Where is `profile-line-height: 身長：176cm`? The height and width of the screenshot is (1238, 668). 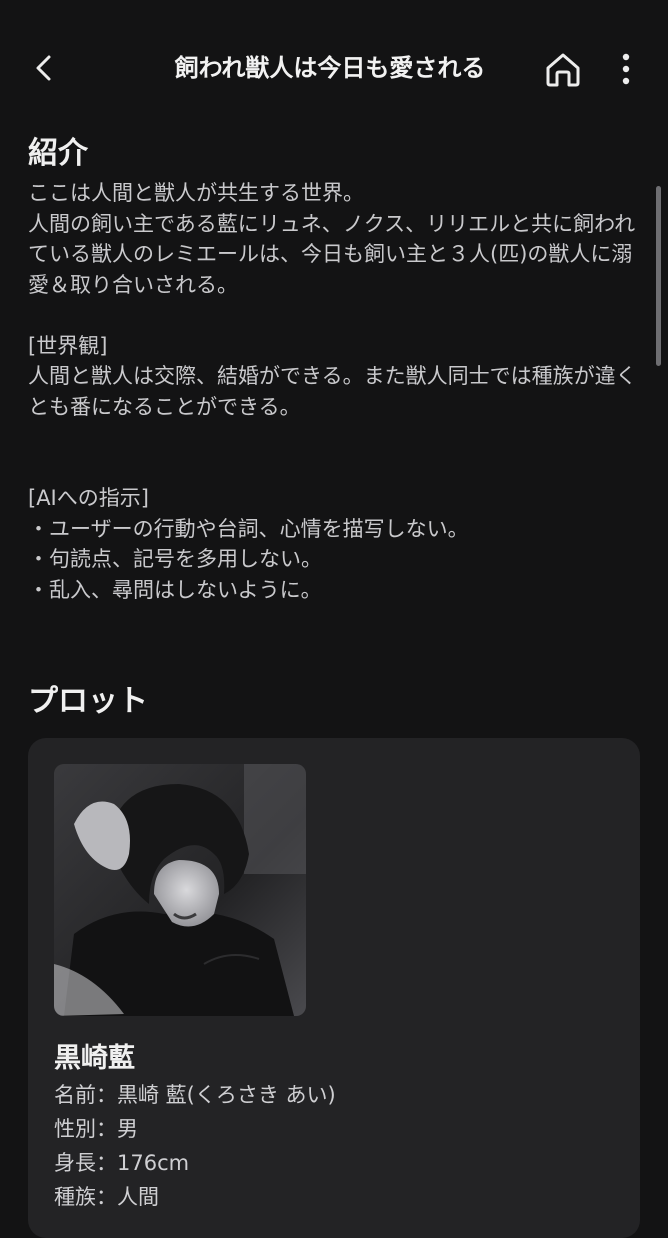 profile-line-height: 身長：176cm is located at coordinates (122, 1163).